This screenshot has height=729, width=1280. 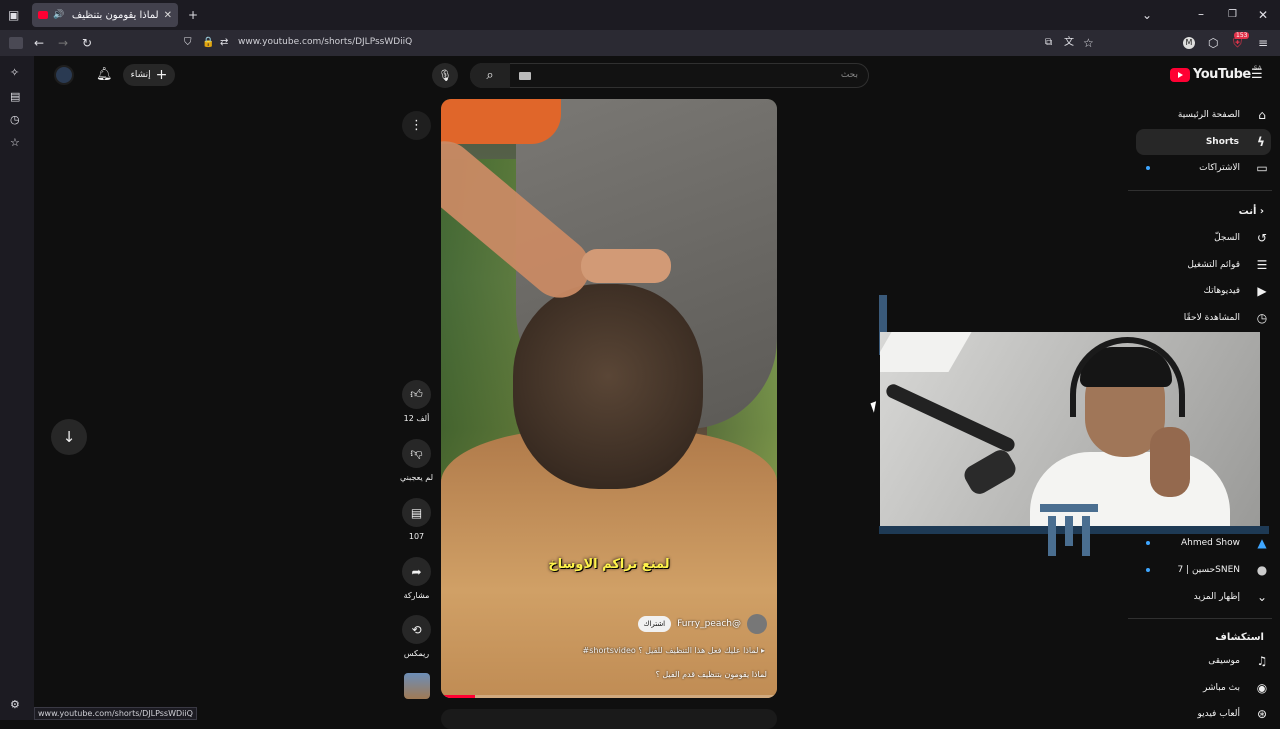 I want to click on next-video-button: ↓, so click(x=69, y=437).